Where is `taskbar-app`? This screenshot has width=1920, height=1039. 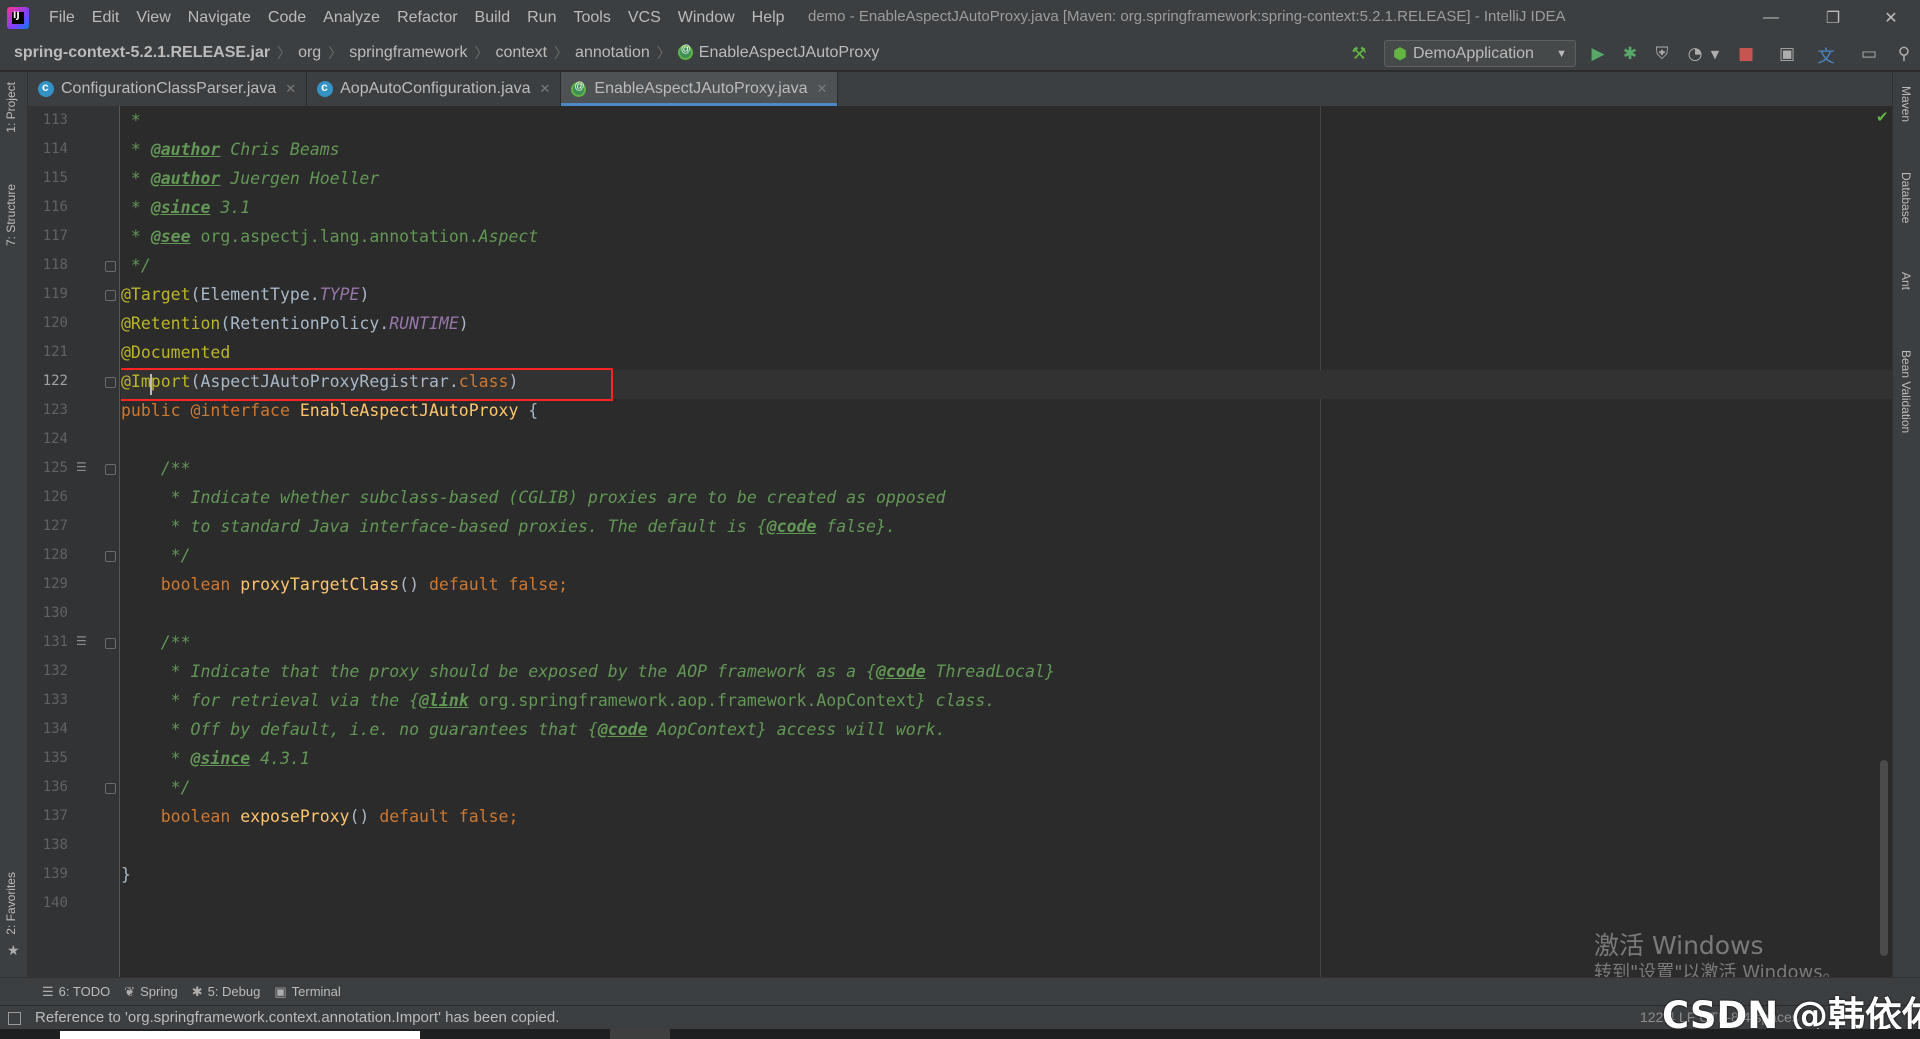 taskbar-app is located at coordinates (640, 1034).